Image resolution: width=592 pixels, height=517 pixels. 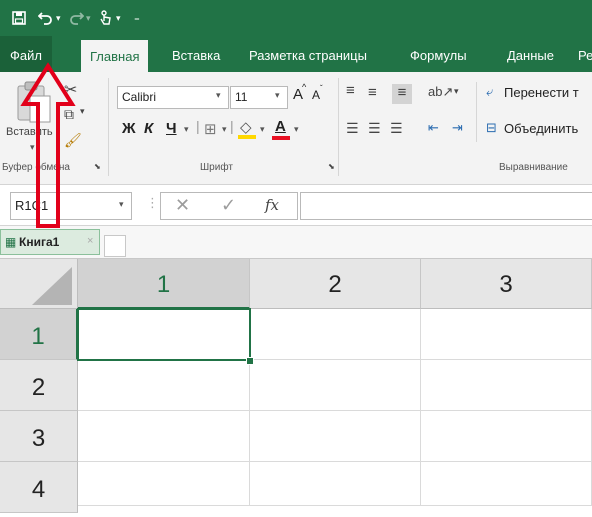 I want to click on formula-input, so click(x=446, y=206).